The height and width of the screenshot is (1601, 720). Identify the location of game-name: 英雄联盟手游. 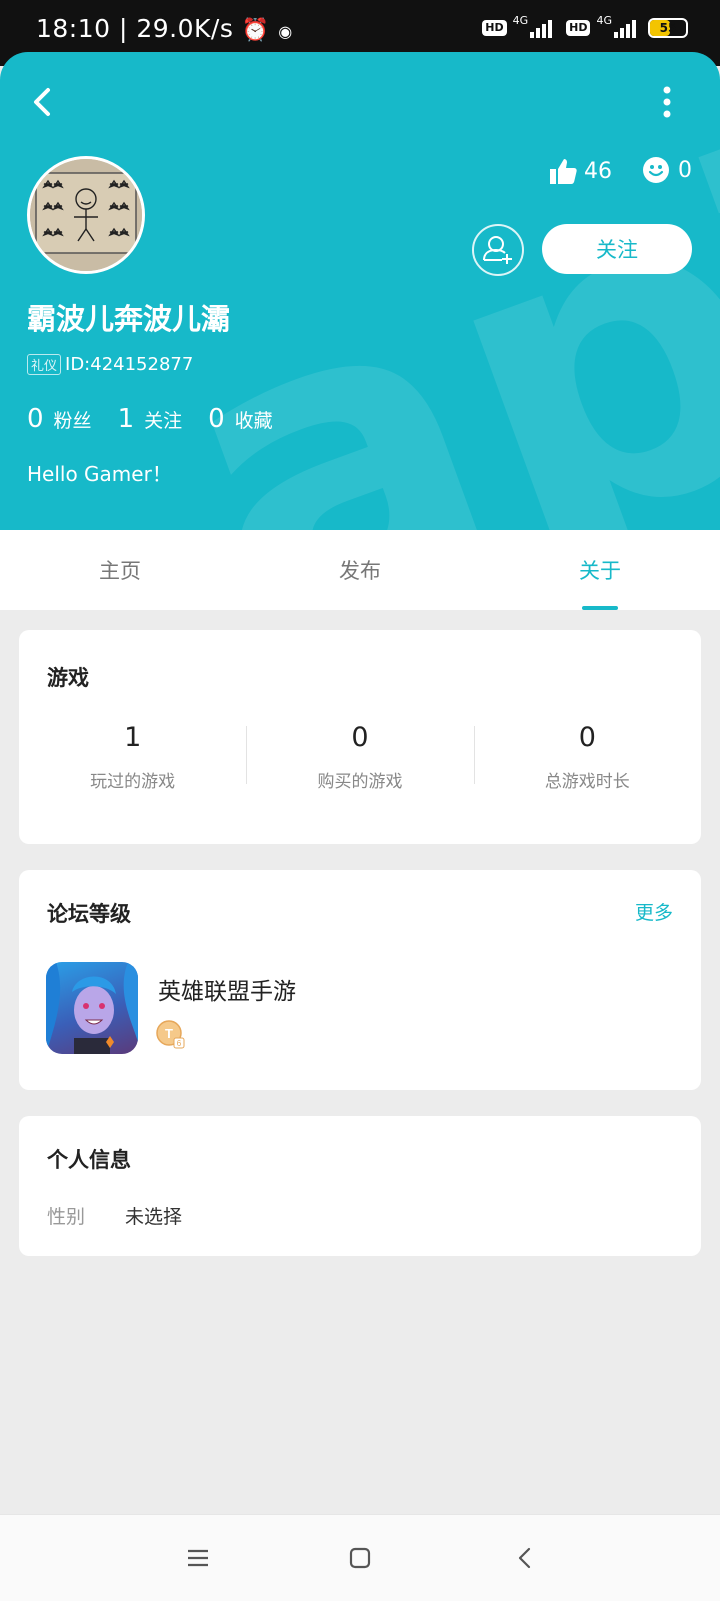
(227, 989).